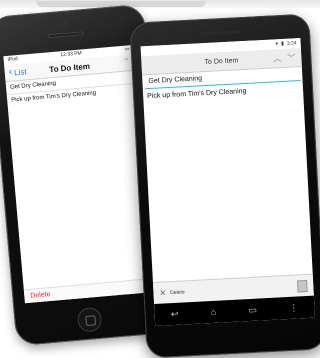 This screenshot has height=358, width=320. I want to click on home-icon: ⌂, so click(213, 312).